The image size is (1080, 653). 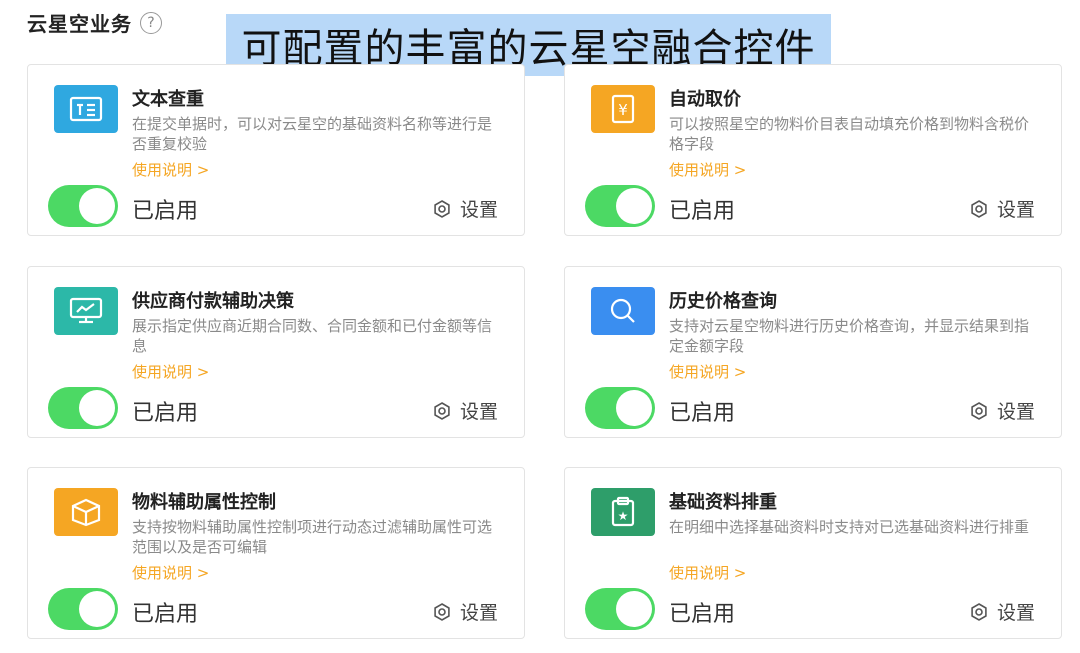 I want to click on card-description: 在明细中选择基础资料时支持对已选基础资料进行排重, so click(x=849, y=527).